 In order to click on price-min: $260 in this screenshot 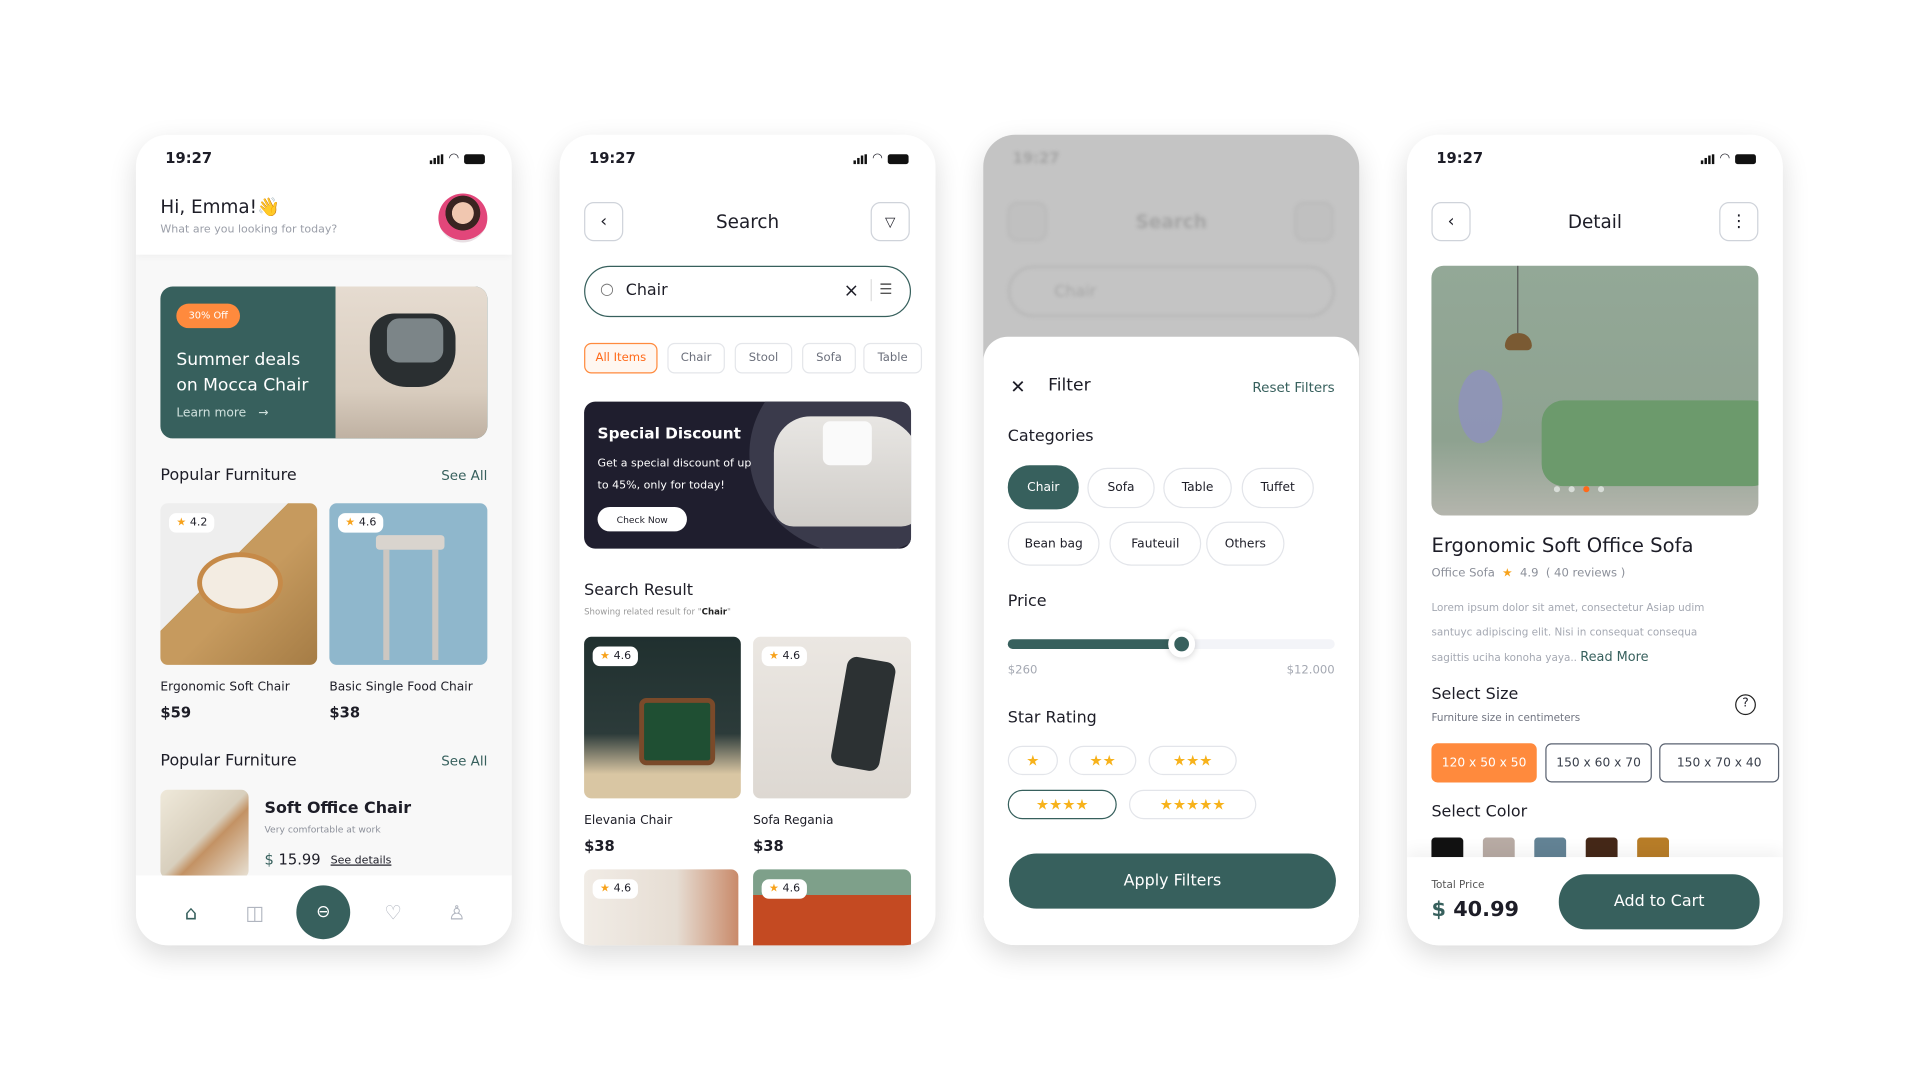, I will do `click(1022, 670)`.